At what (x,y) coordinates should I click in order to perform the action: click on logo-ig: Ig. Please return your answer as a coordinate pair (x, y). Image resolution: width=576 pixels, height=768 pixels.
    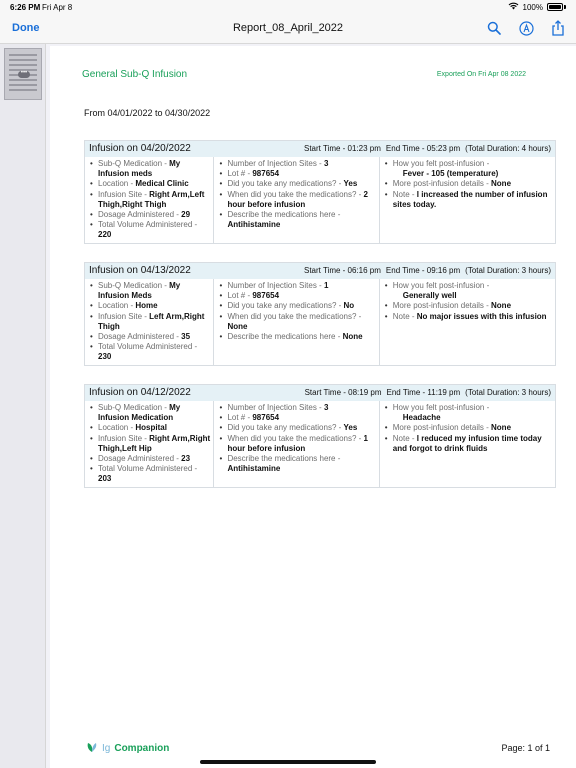
    Looking at the image, I should click on (106, 748).